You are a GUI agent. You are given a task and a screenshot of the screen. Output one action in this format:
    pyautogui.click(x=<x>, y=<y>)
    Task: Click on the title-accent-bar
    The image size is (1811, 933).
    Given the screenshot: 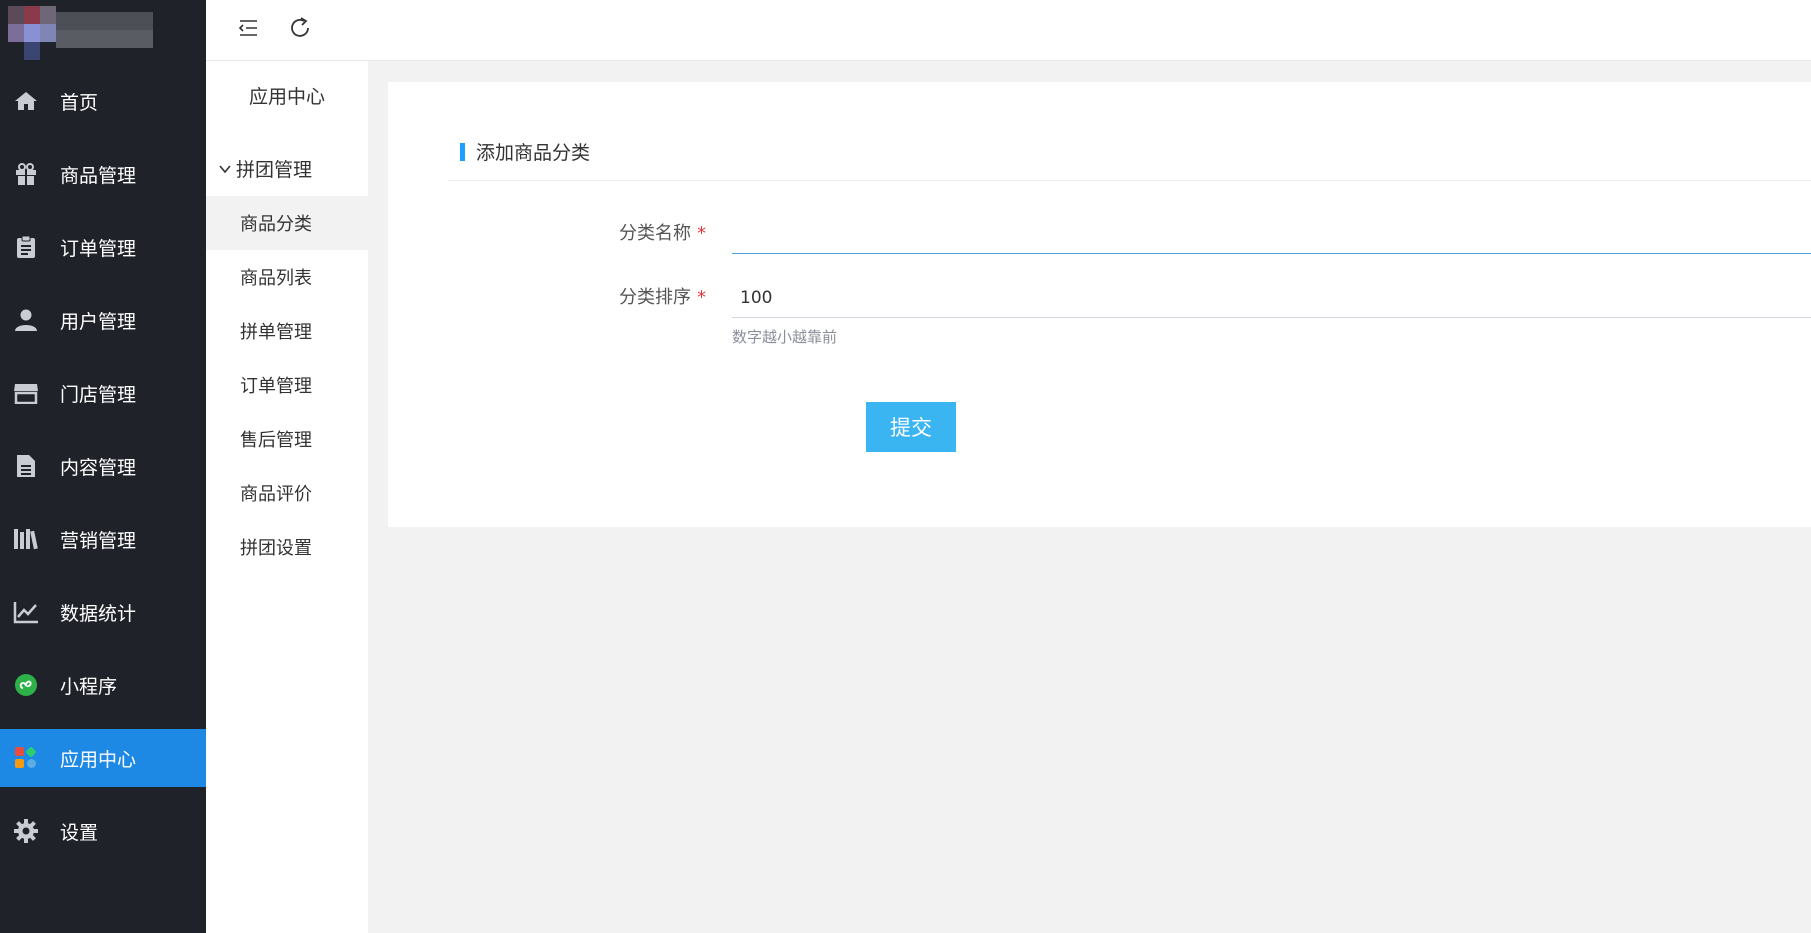 What is the action you would take?
    pyautogui.click(x=462, y=151)
    